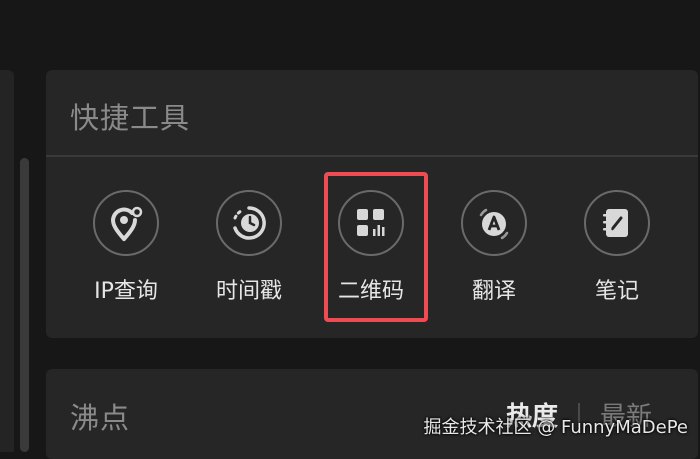 Image resolution: width=700 pixels, height=459 pixels. Describe the element at coordinates (100, 418) in the screenshot. I see `feed-title: 沸点` at that location.